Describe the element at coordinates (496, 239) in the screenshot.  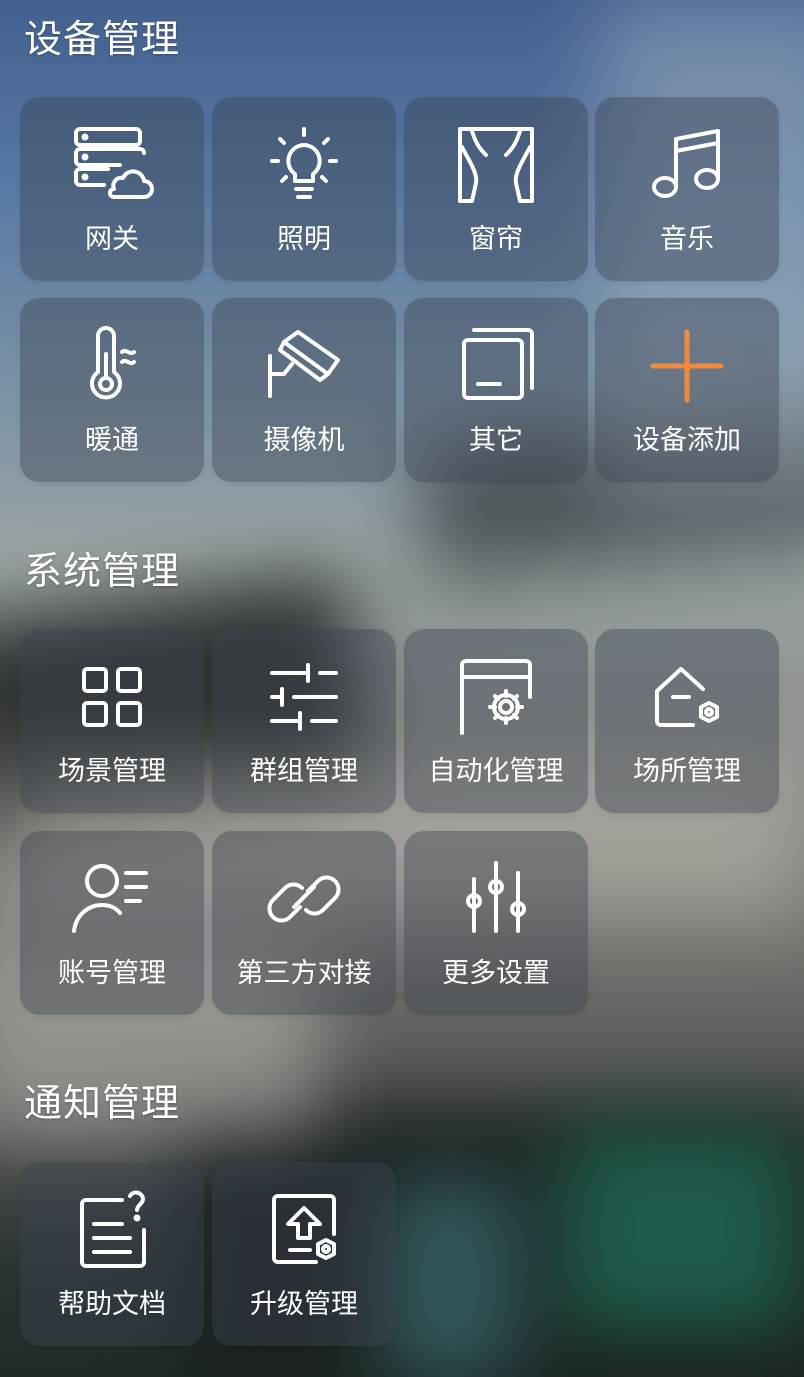
I see `tile-label: 窗帘` at that location.